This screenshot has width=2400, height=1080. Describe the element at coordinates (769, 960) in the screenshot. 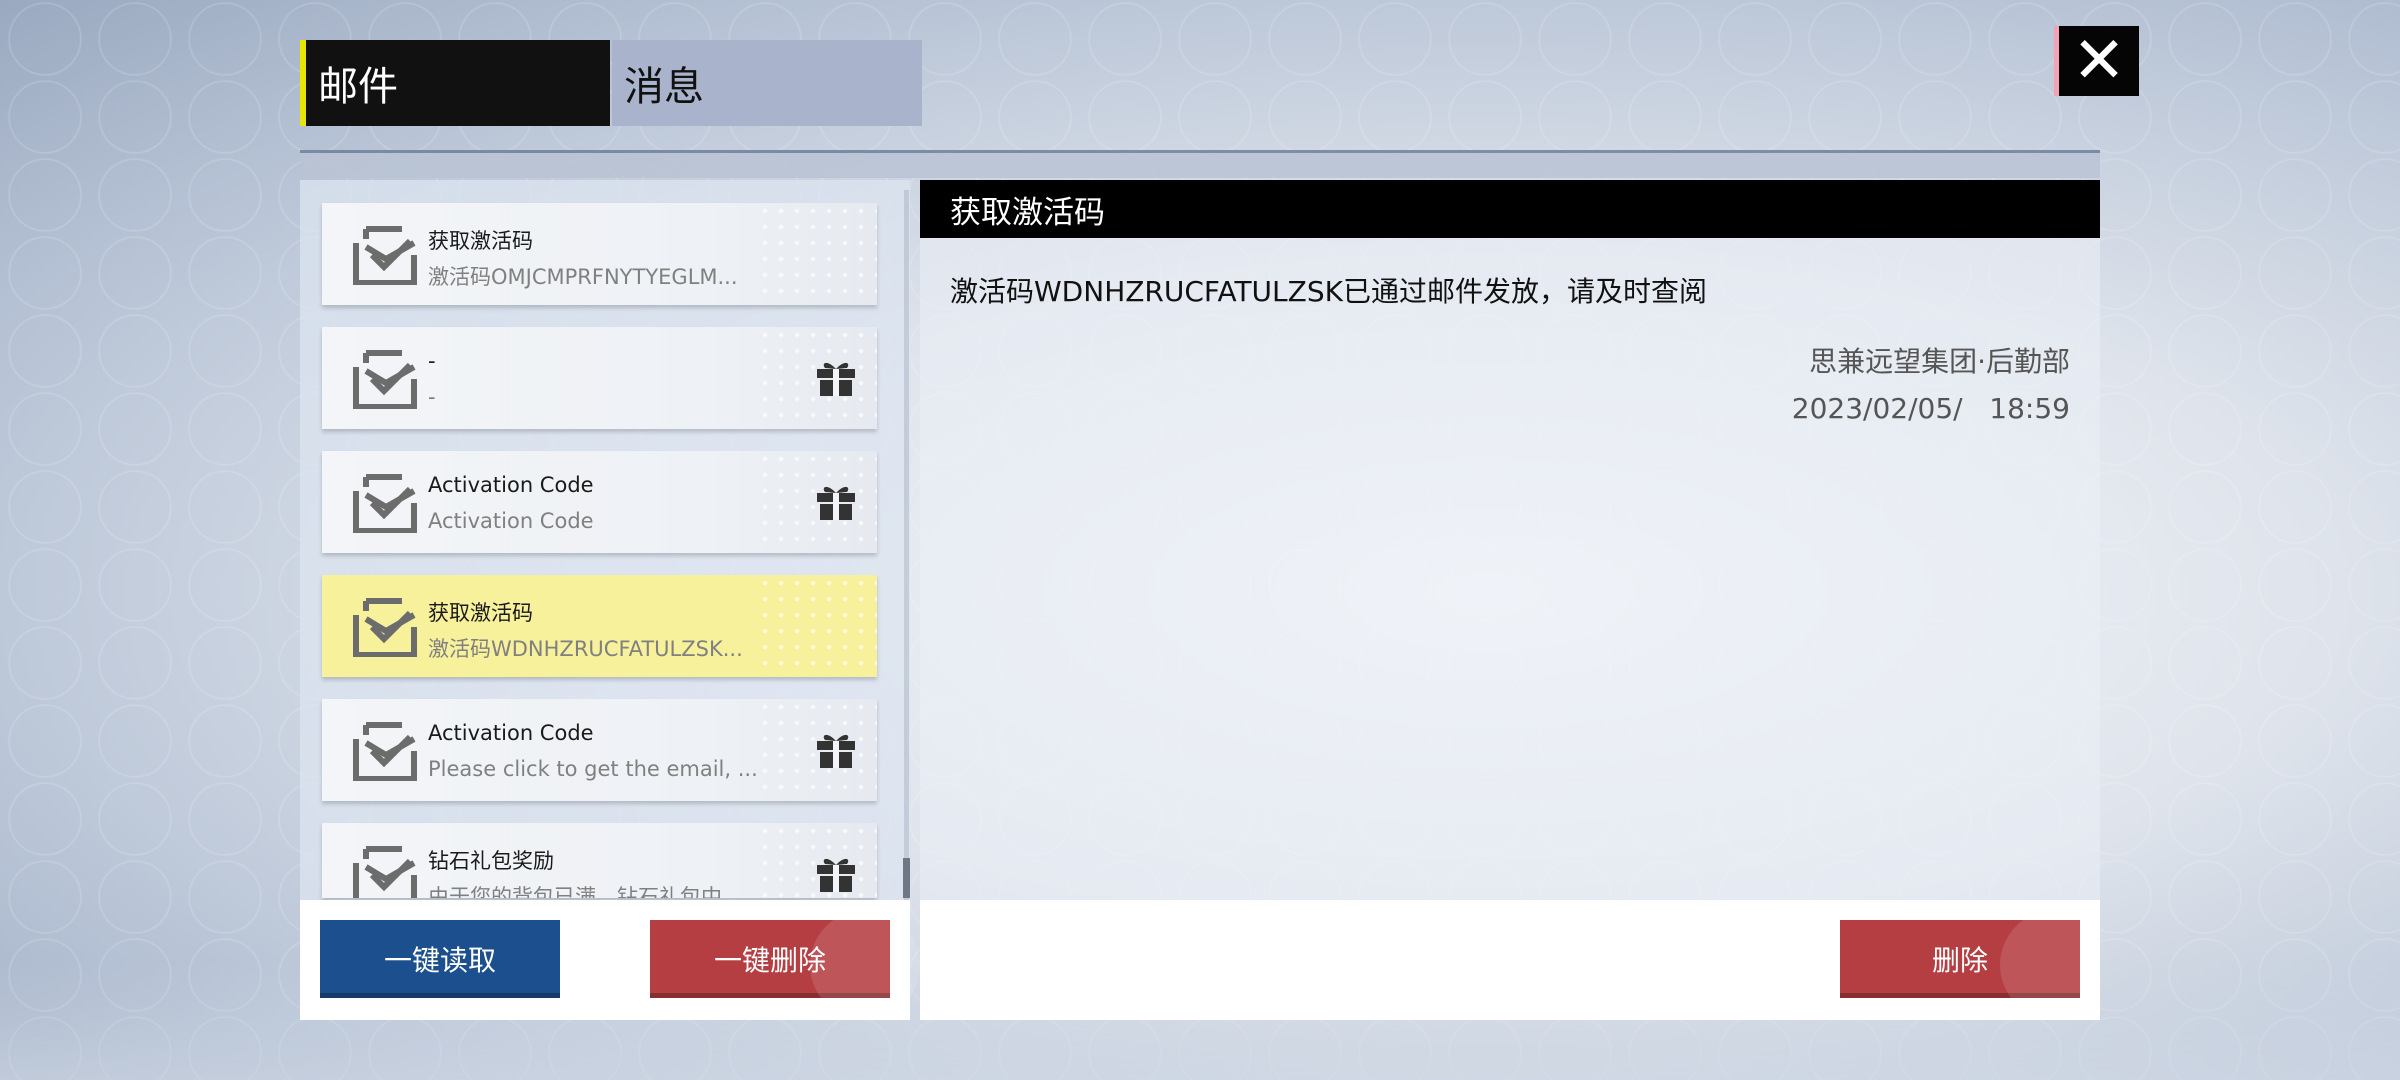

I see `delete-all-label: 一键删除` at that location.